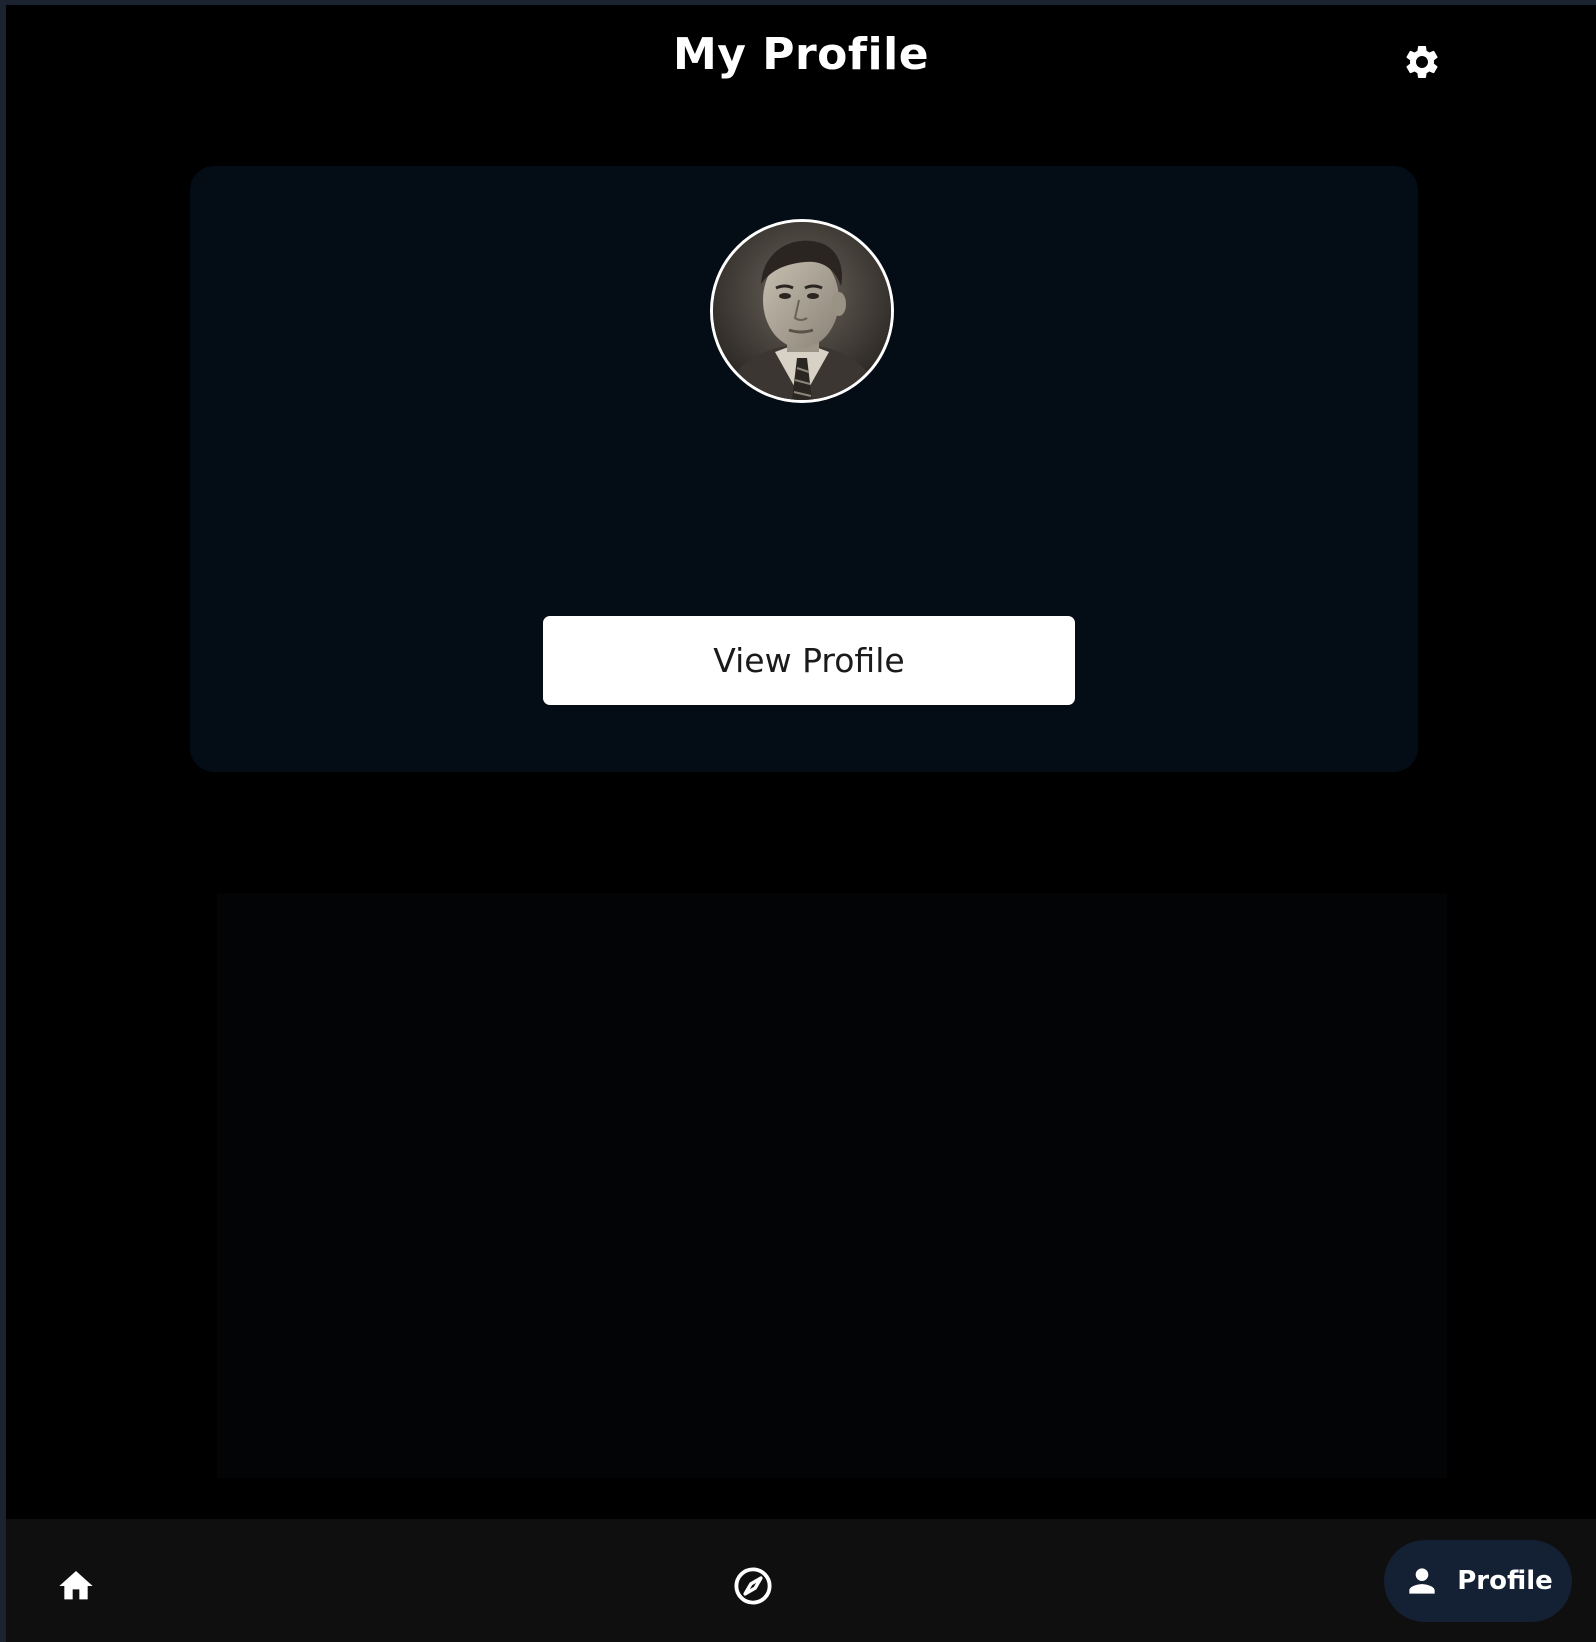 This screenshot has width=1596, height=1642. What do you see at coordinates (1505, 1581) in the screenshot?
I see `nav-profile-label: Profile` at bounding box center [1505, 1581].